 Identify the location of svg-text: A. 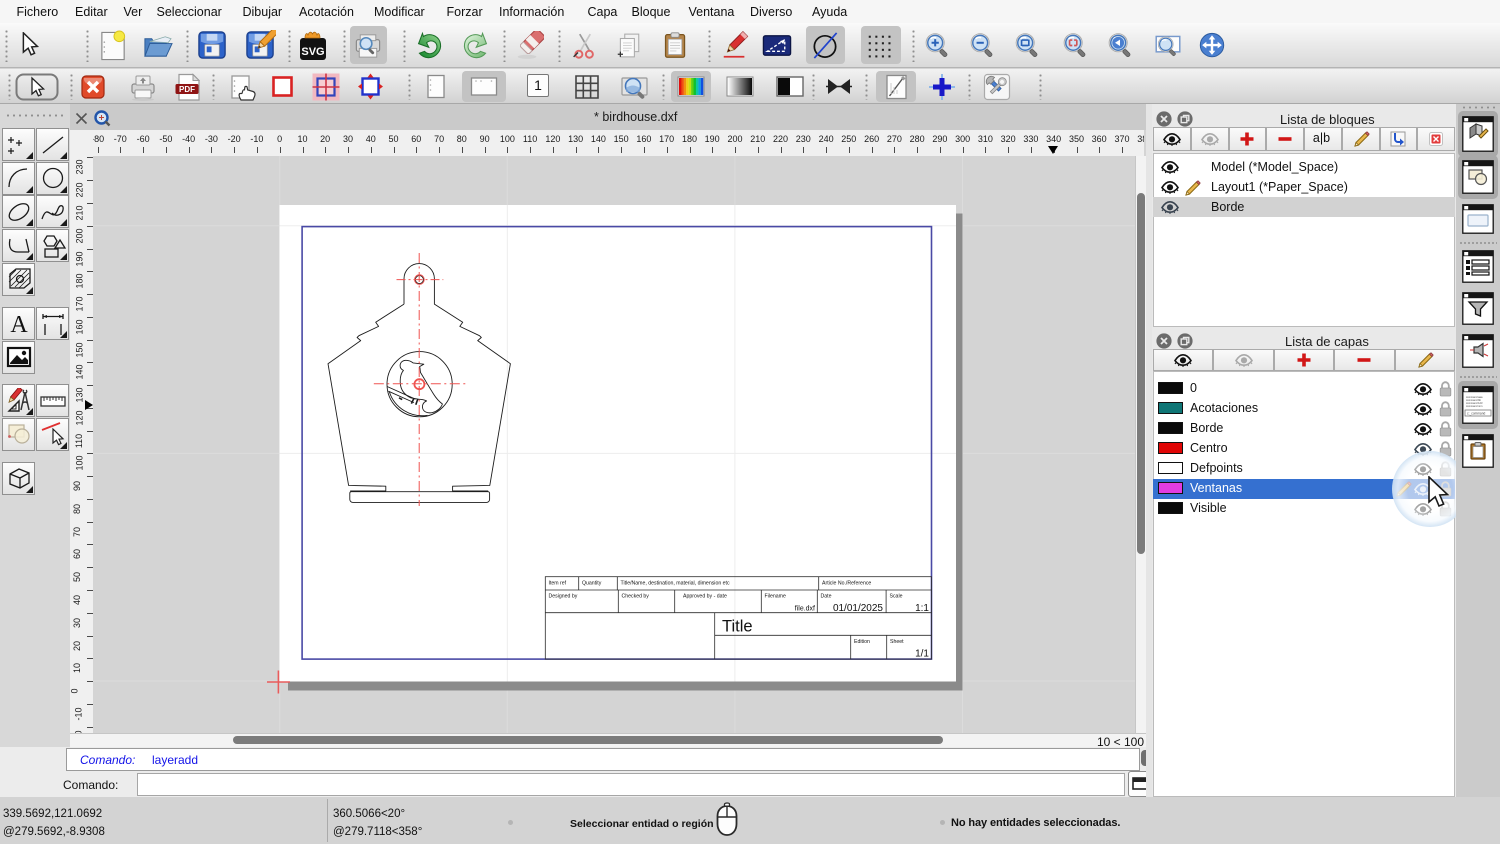
(19, 324).